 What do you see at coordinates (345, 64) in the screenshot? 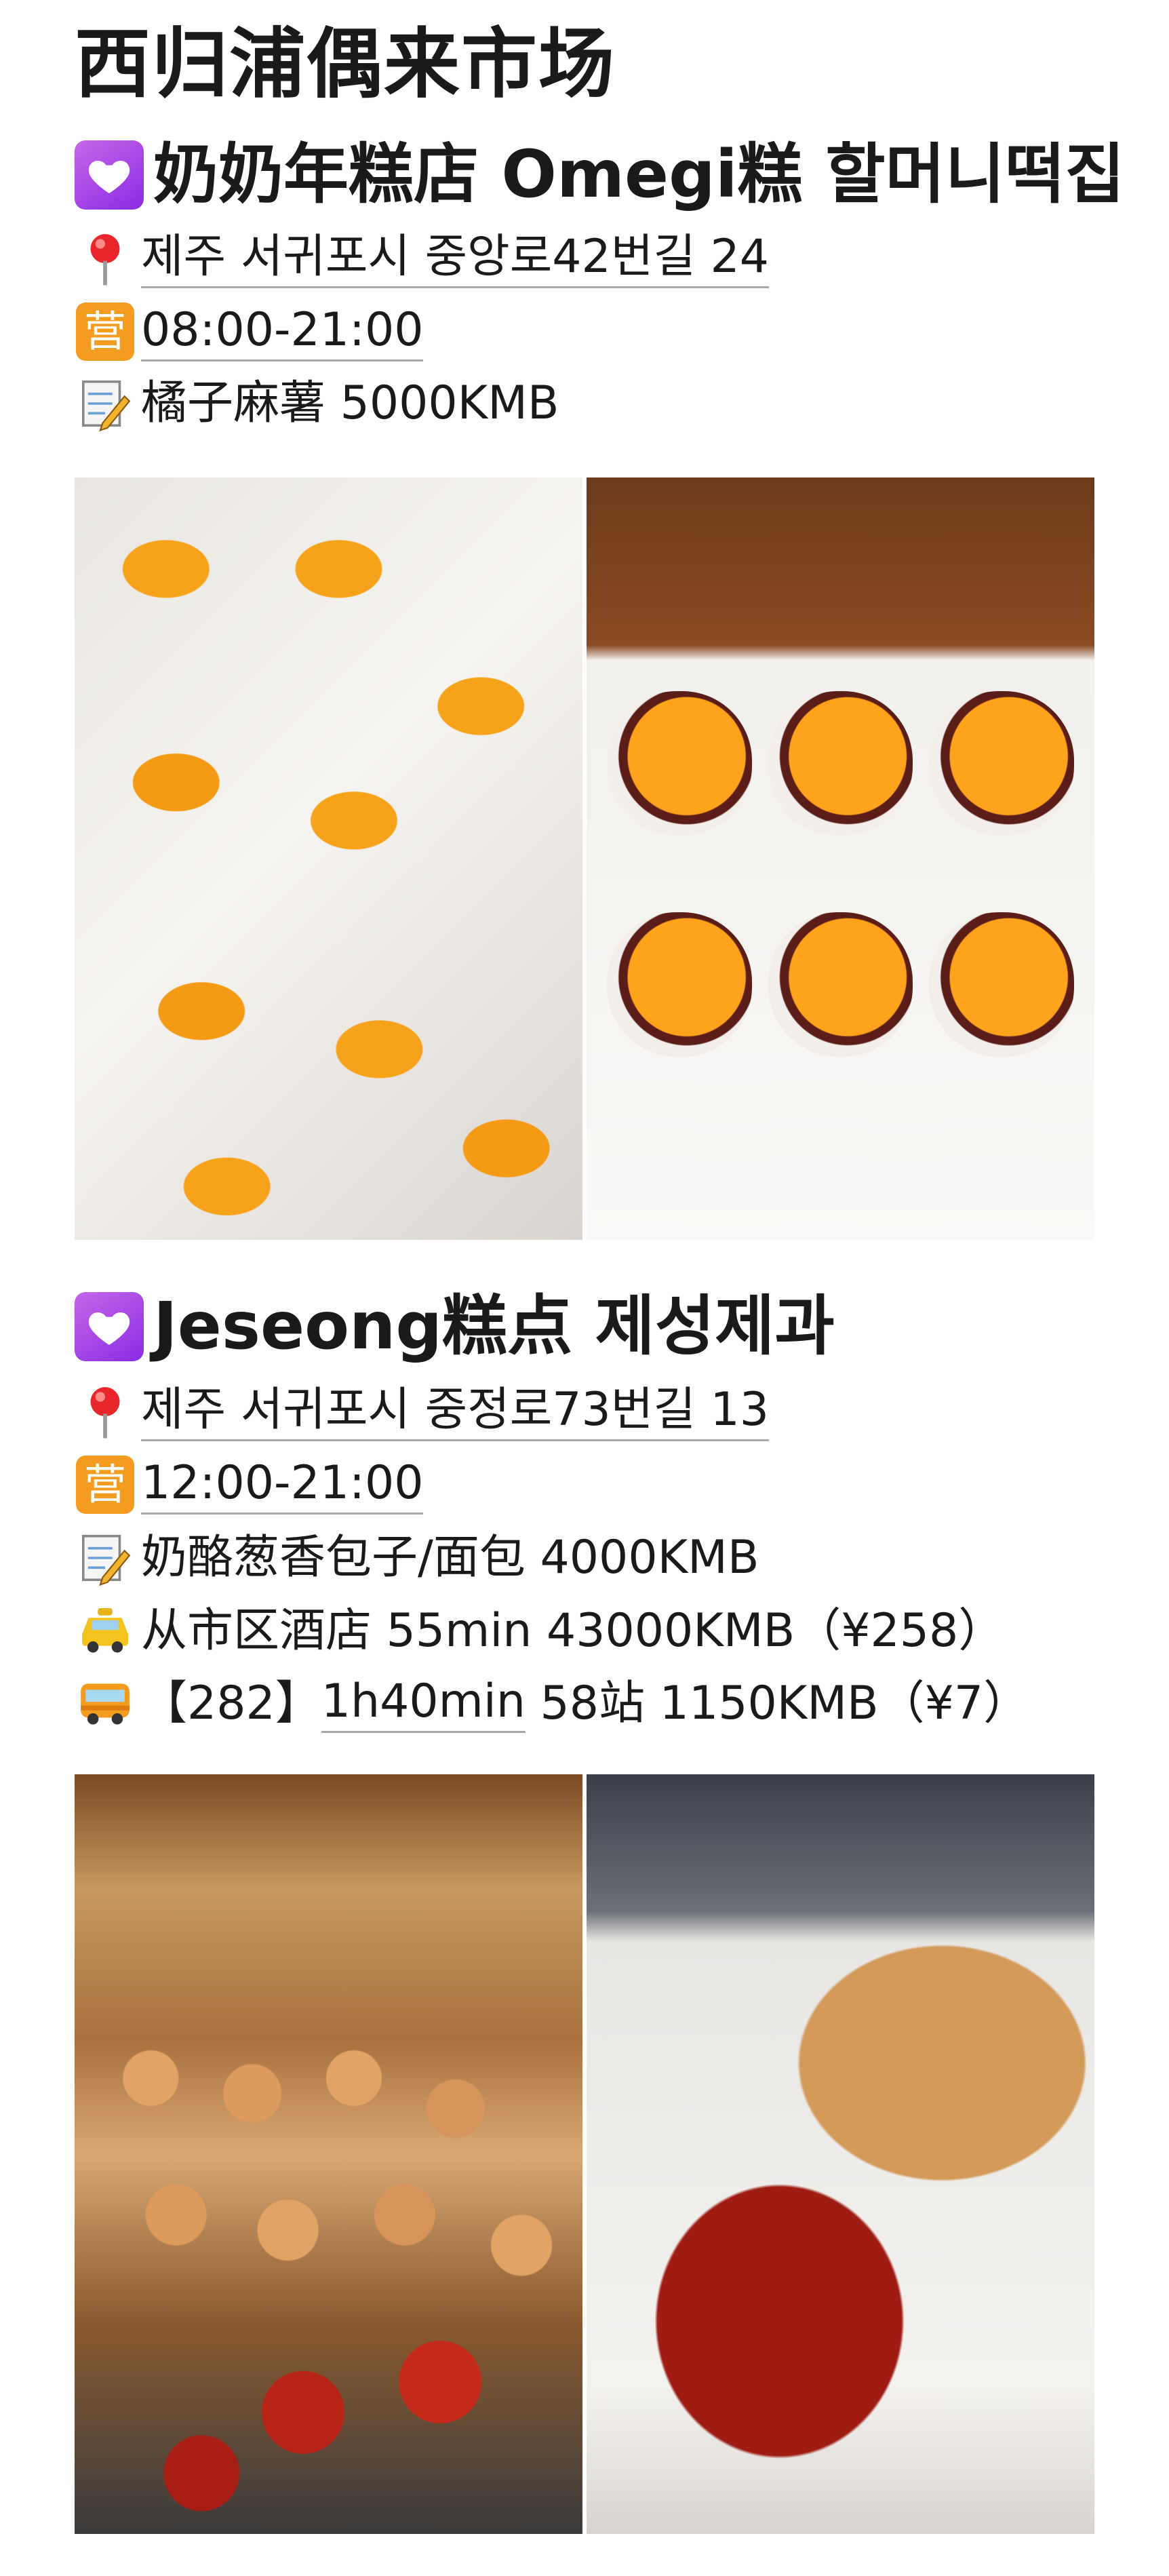
I see `page-title: 西归浦偶来市场` at bounding box center [345, 64].